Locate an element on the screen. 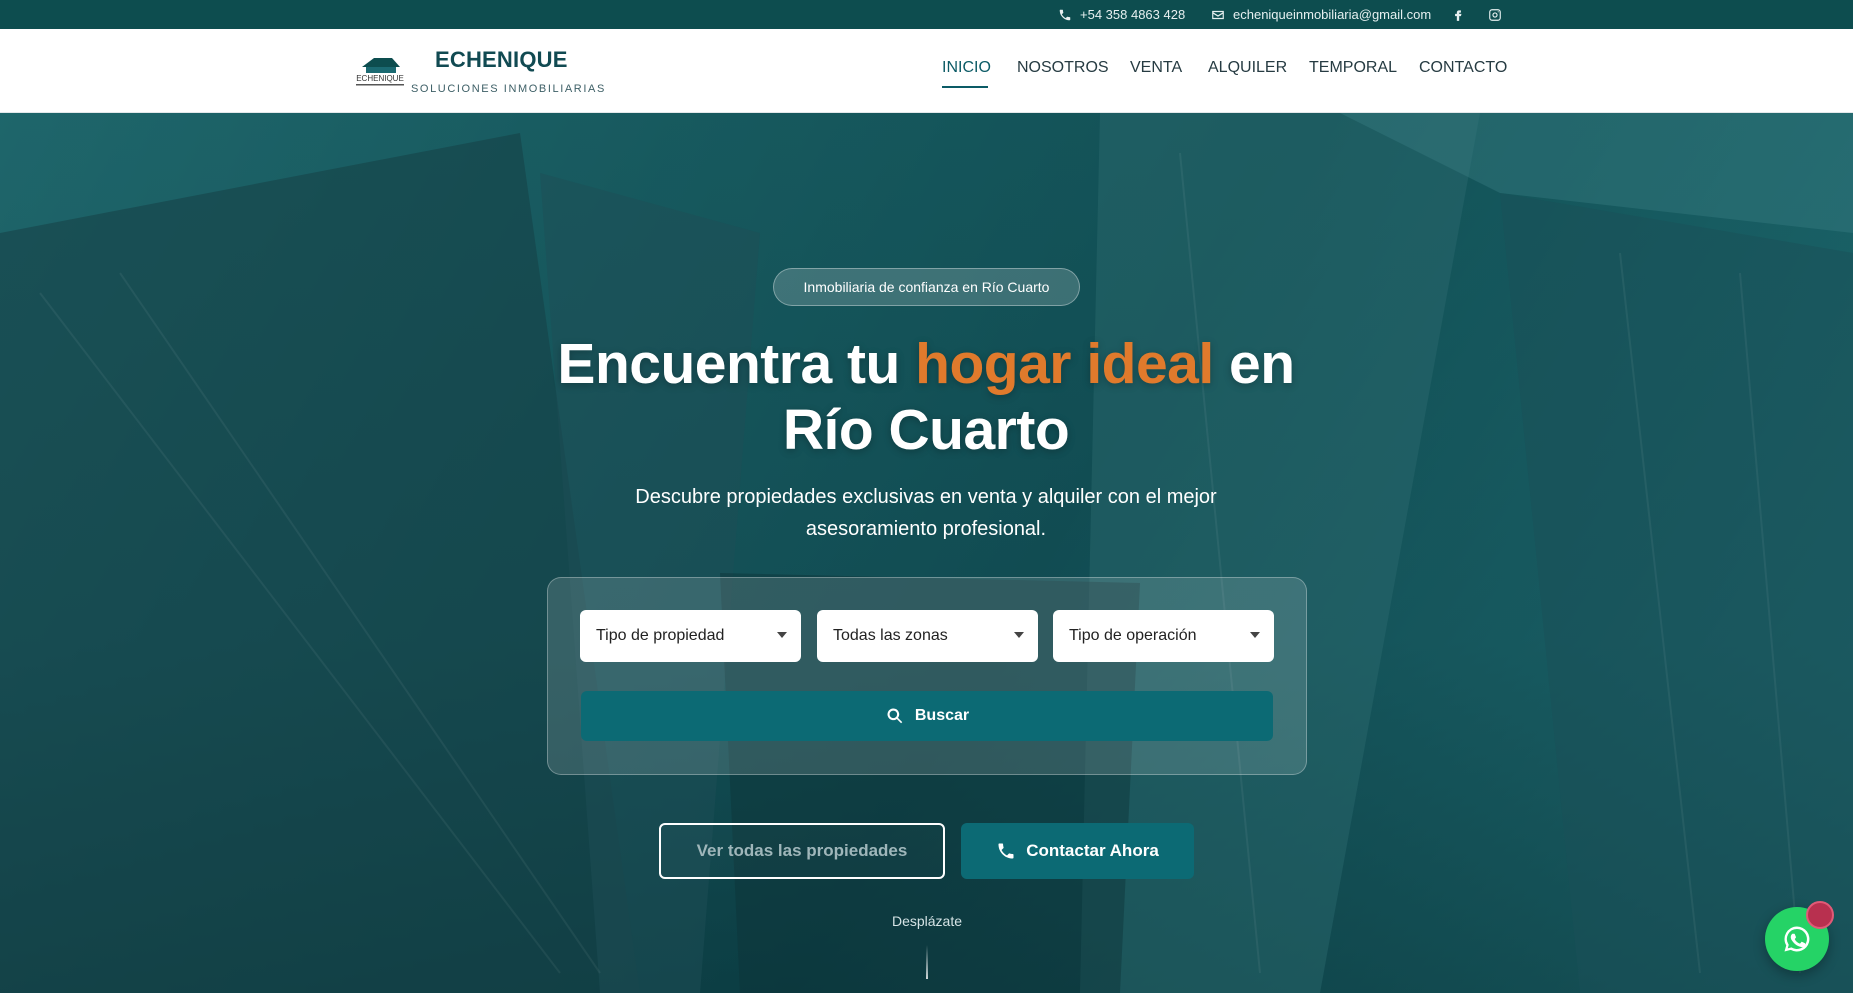 This screenshot has width=1853, height=993. phone-contact: +54 358 4863 428 is located at coordinates (1121, 14).